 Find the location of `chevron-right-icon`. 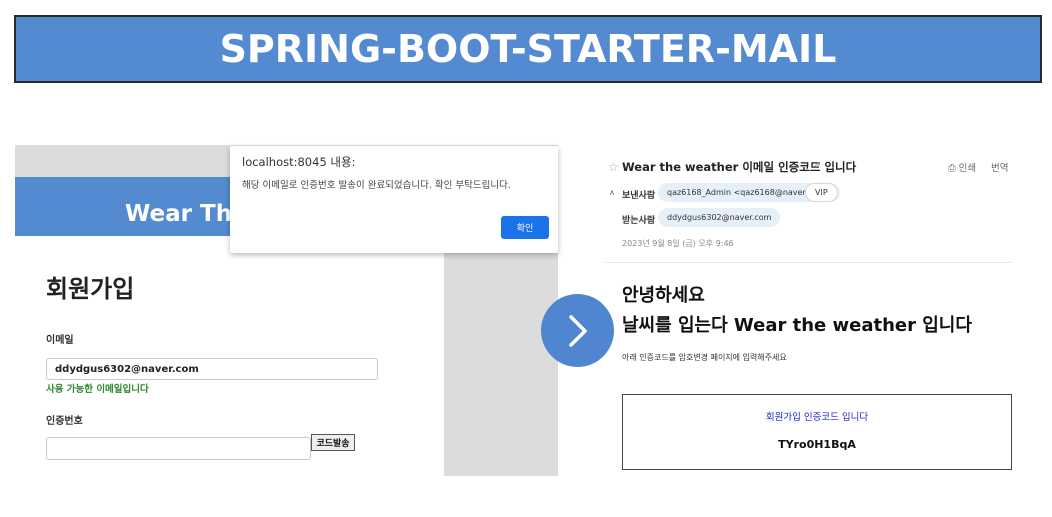

chevron-right-icon is located at coordinates (577, 330).